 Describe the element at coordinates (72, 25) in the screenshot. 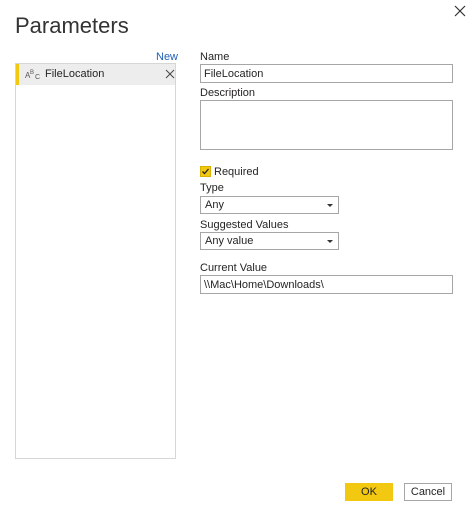

I see `dialog-title: Parameters` at that location.